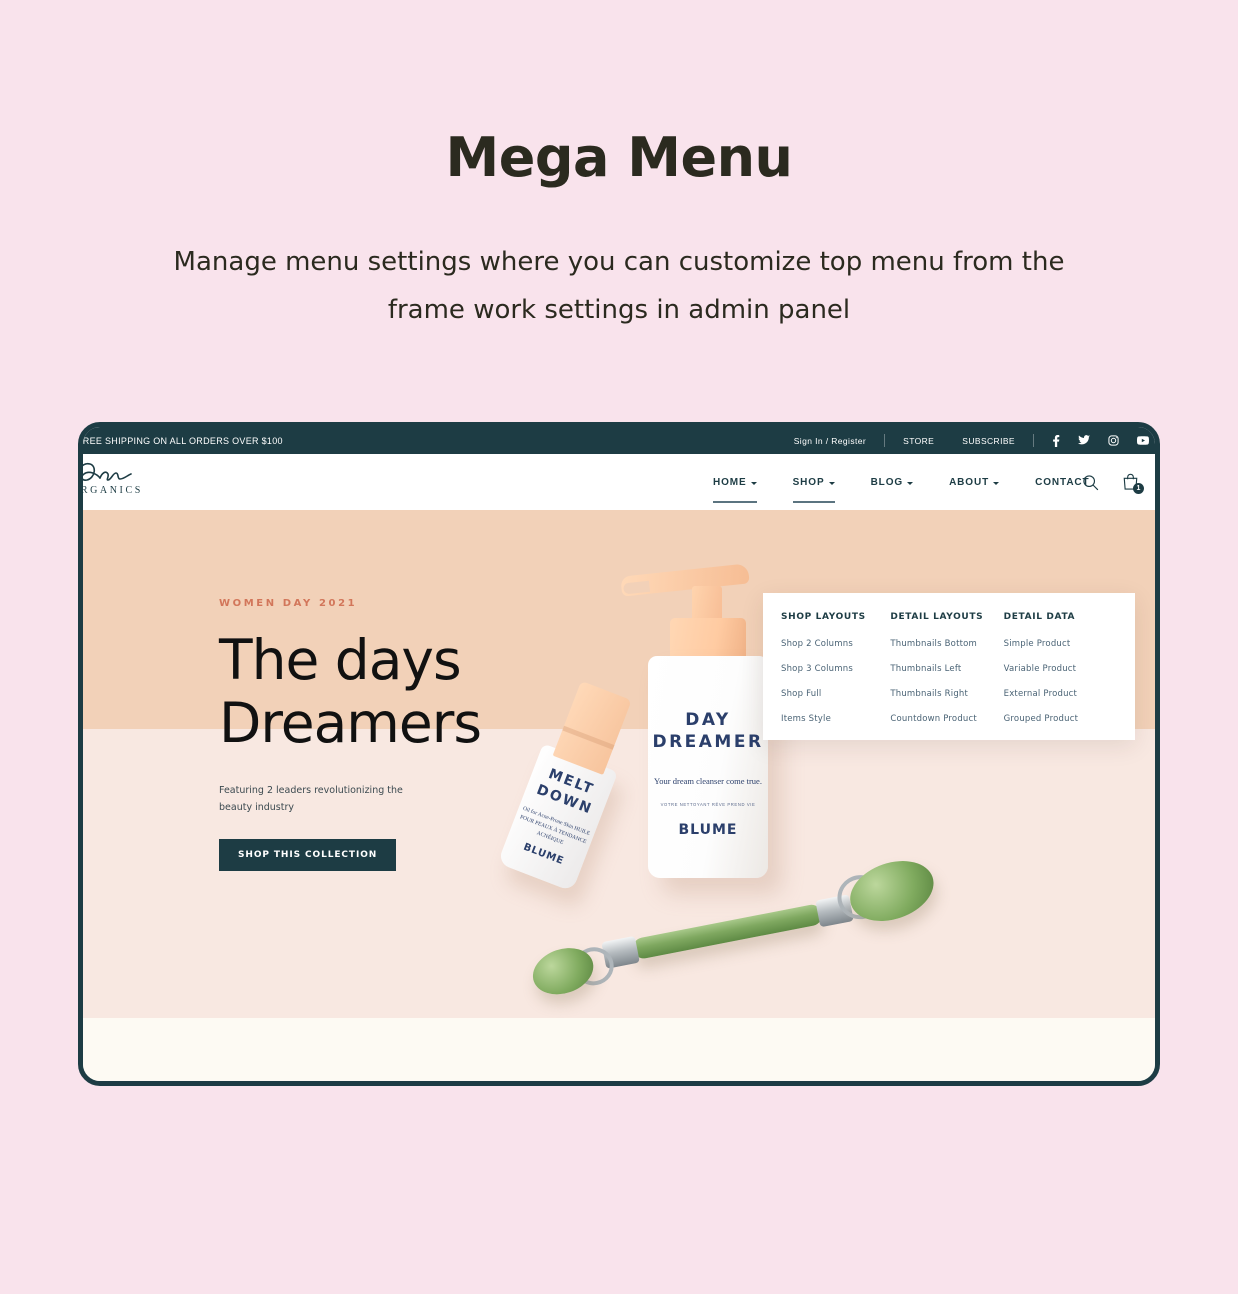 This screenshot has width=1238, height=1294. Describe the element at coordinates (727, 931) in the screenshot. I see `roller-handle` at that location.